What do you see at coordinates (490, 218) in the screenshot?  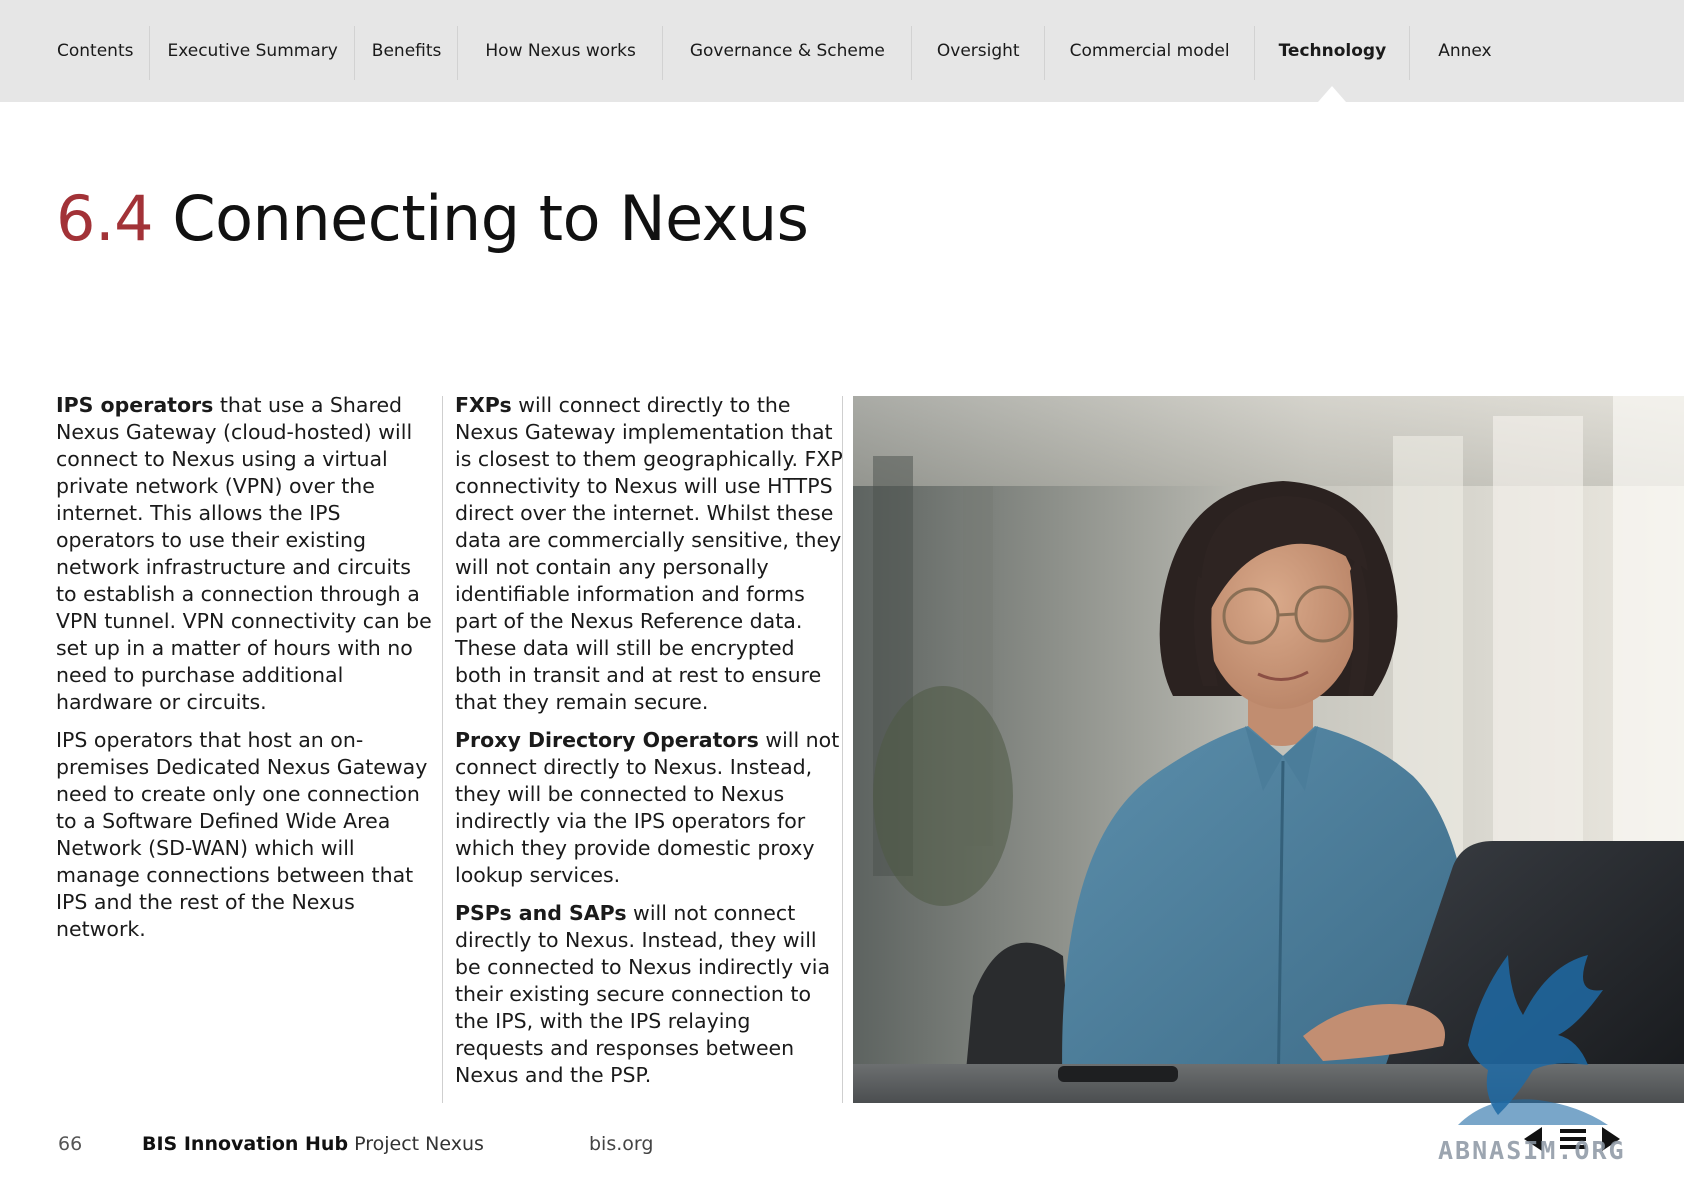 I see `section-title: Connecting to Nexus` at bounding box center [490, 218].